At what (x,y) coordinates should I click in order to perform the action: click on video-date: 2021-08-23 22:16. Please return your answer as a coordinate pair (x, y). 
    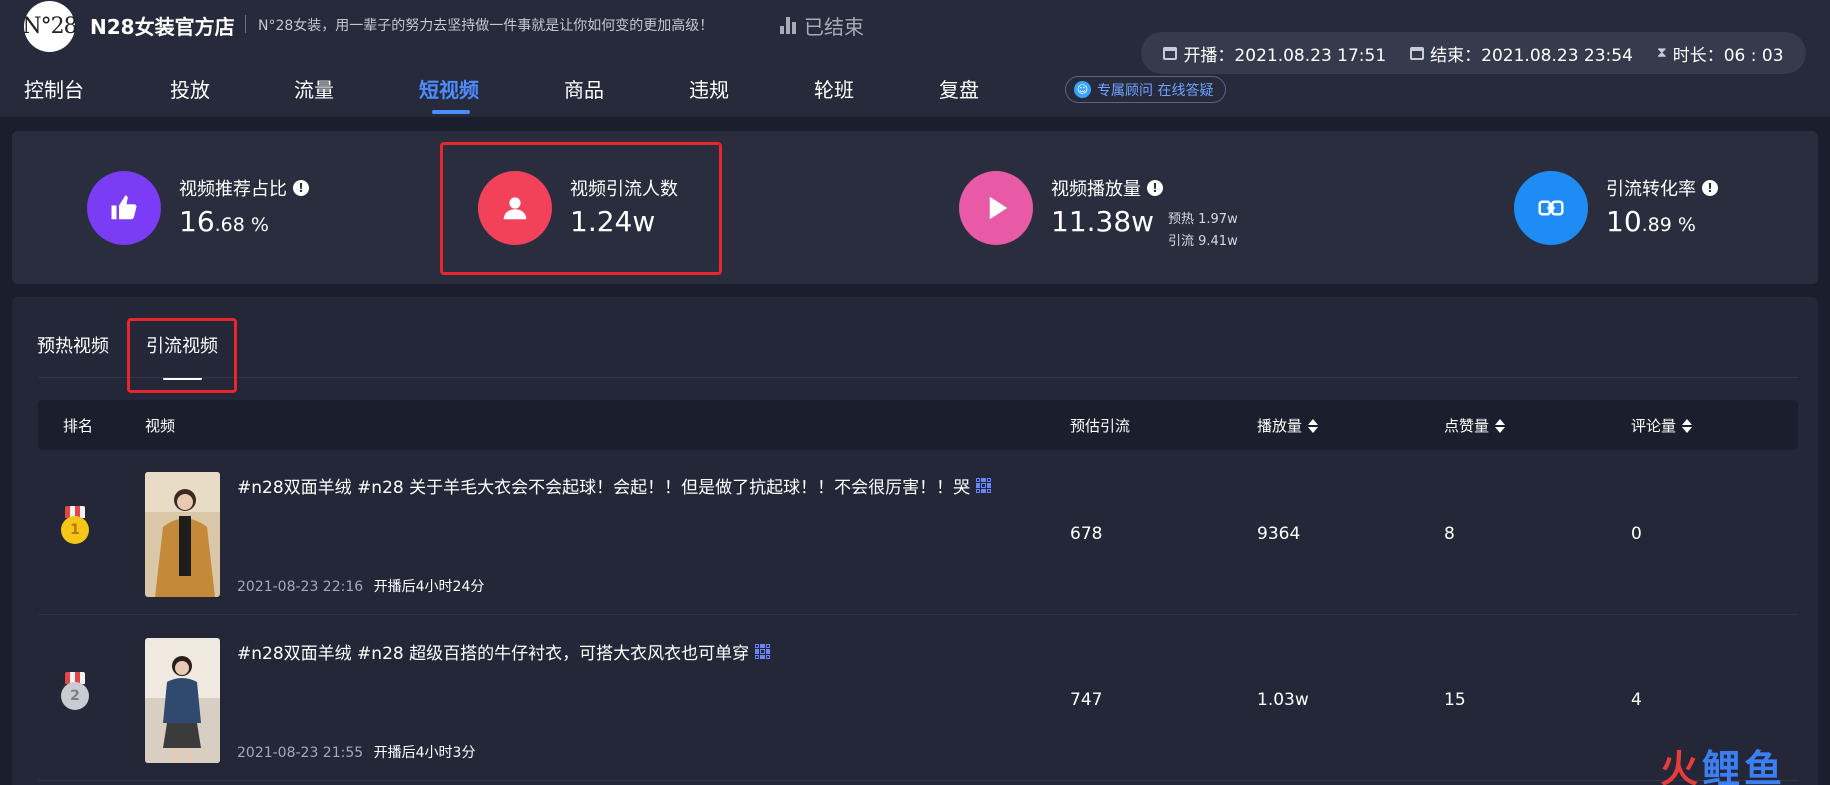
    Looking at the image, I should click on (300, 587).